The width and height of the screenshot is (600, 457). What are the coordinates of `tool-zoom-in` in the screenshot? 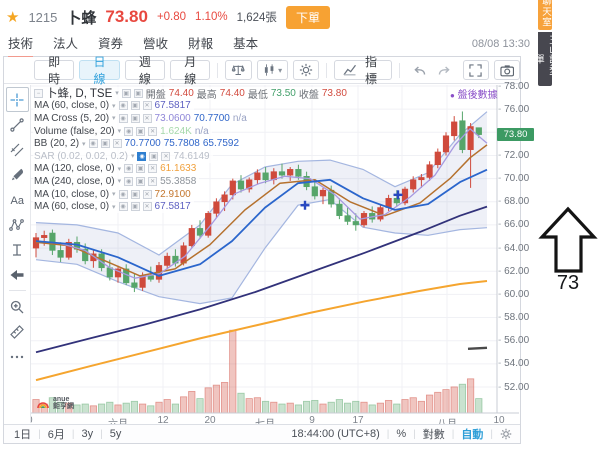 It's located at (17, 306).